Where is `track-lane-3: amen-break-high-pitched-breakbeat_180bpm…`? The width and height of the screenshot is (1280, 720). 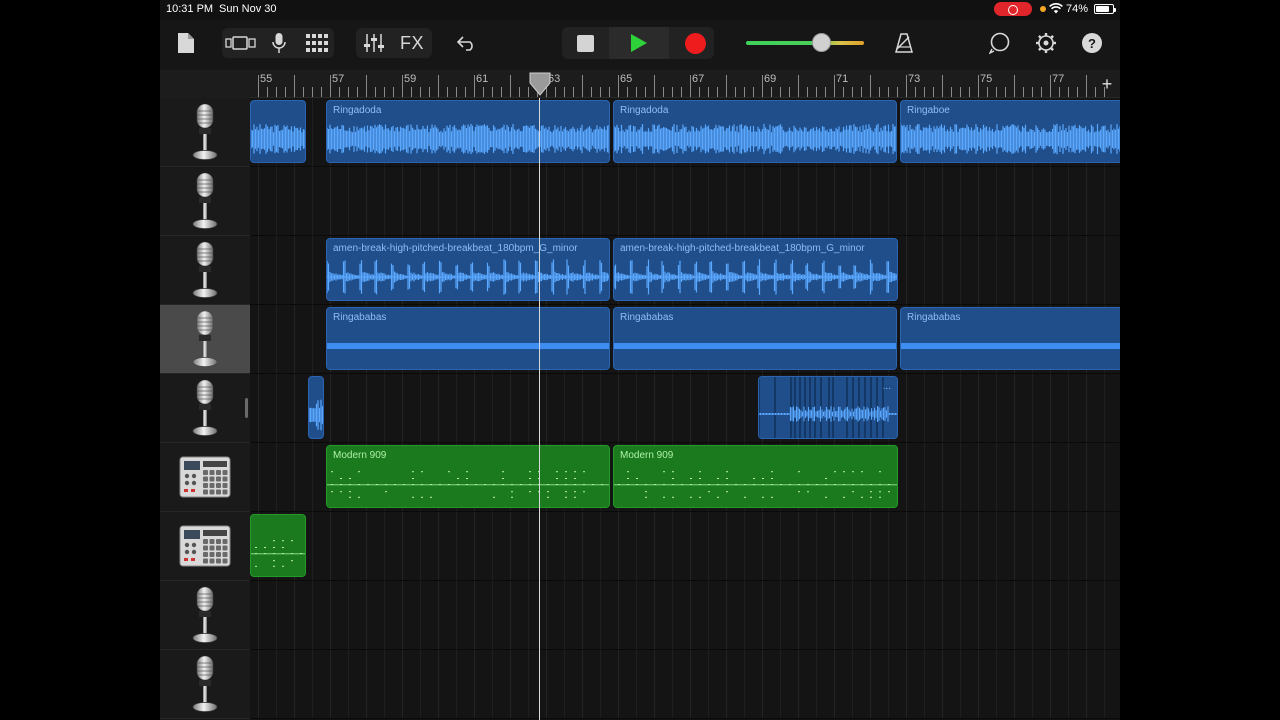 track-lane-3: amen-break-high-pitched-breakbeat_180bpm… is located at coordinates (685, 270).